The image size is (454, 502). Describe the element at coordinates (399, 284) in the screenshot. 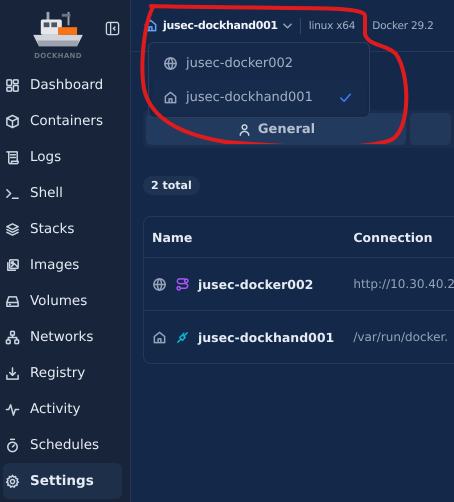

I see `table-cell: http://10.30.40.2` at that location.